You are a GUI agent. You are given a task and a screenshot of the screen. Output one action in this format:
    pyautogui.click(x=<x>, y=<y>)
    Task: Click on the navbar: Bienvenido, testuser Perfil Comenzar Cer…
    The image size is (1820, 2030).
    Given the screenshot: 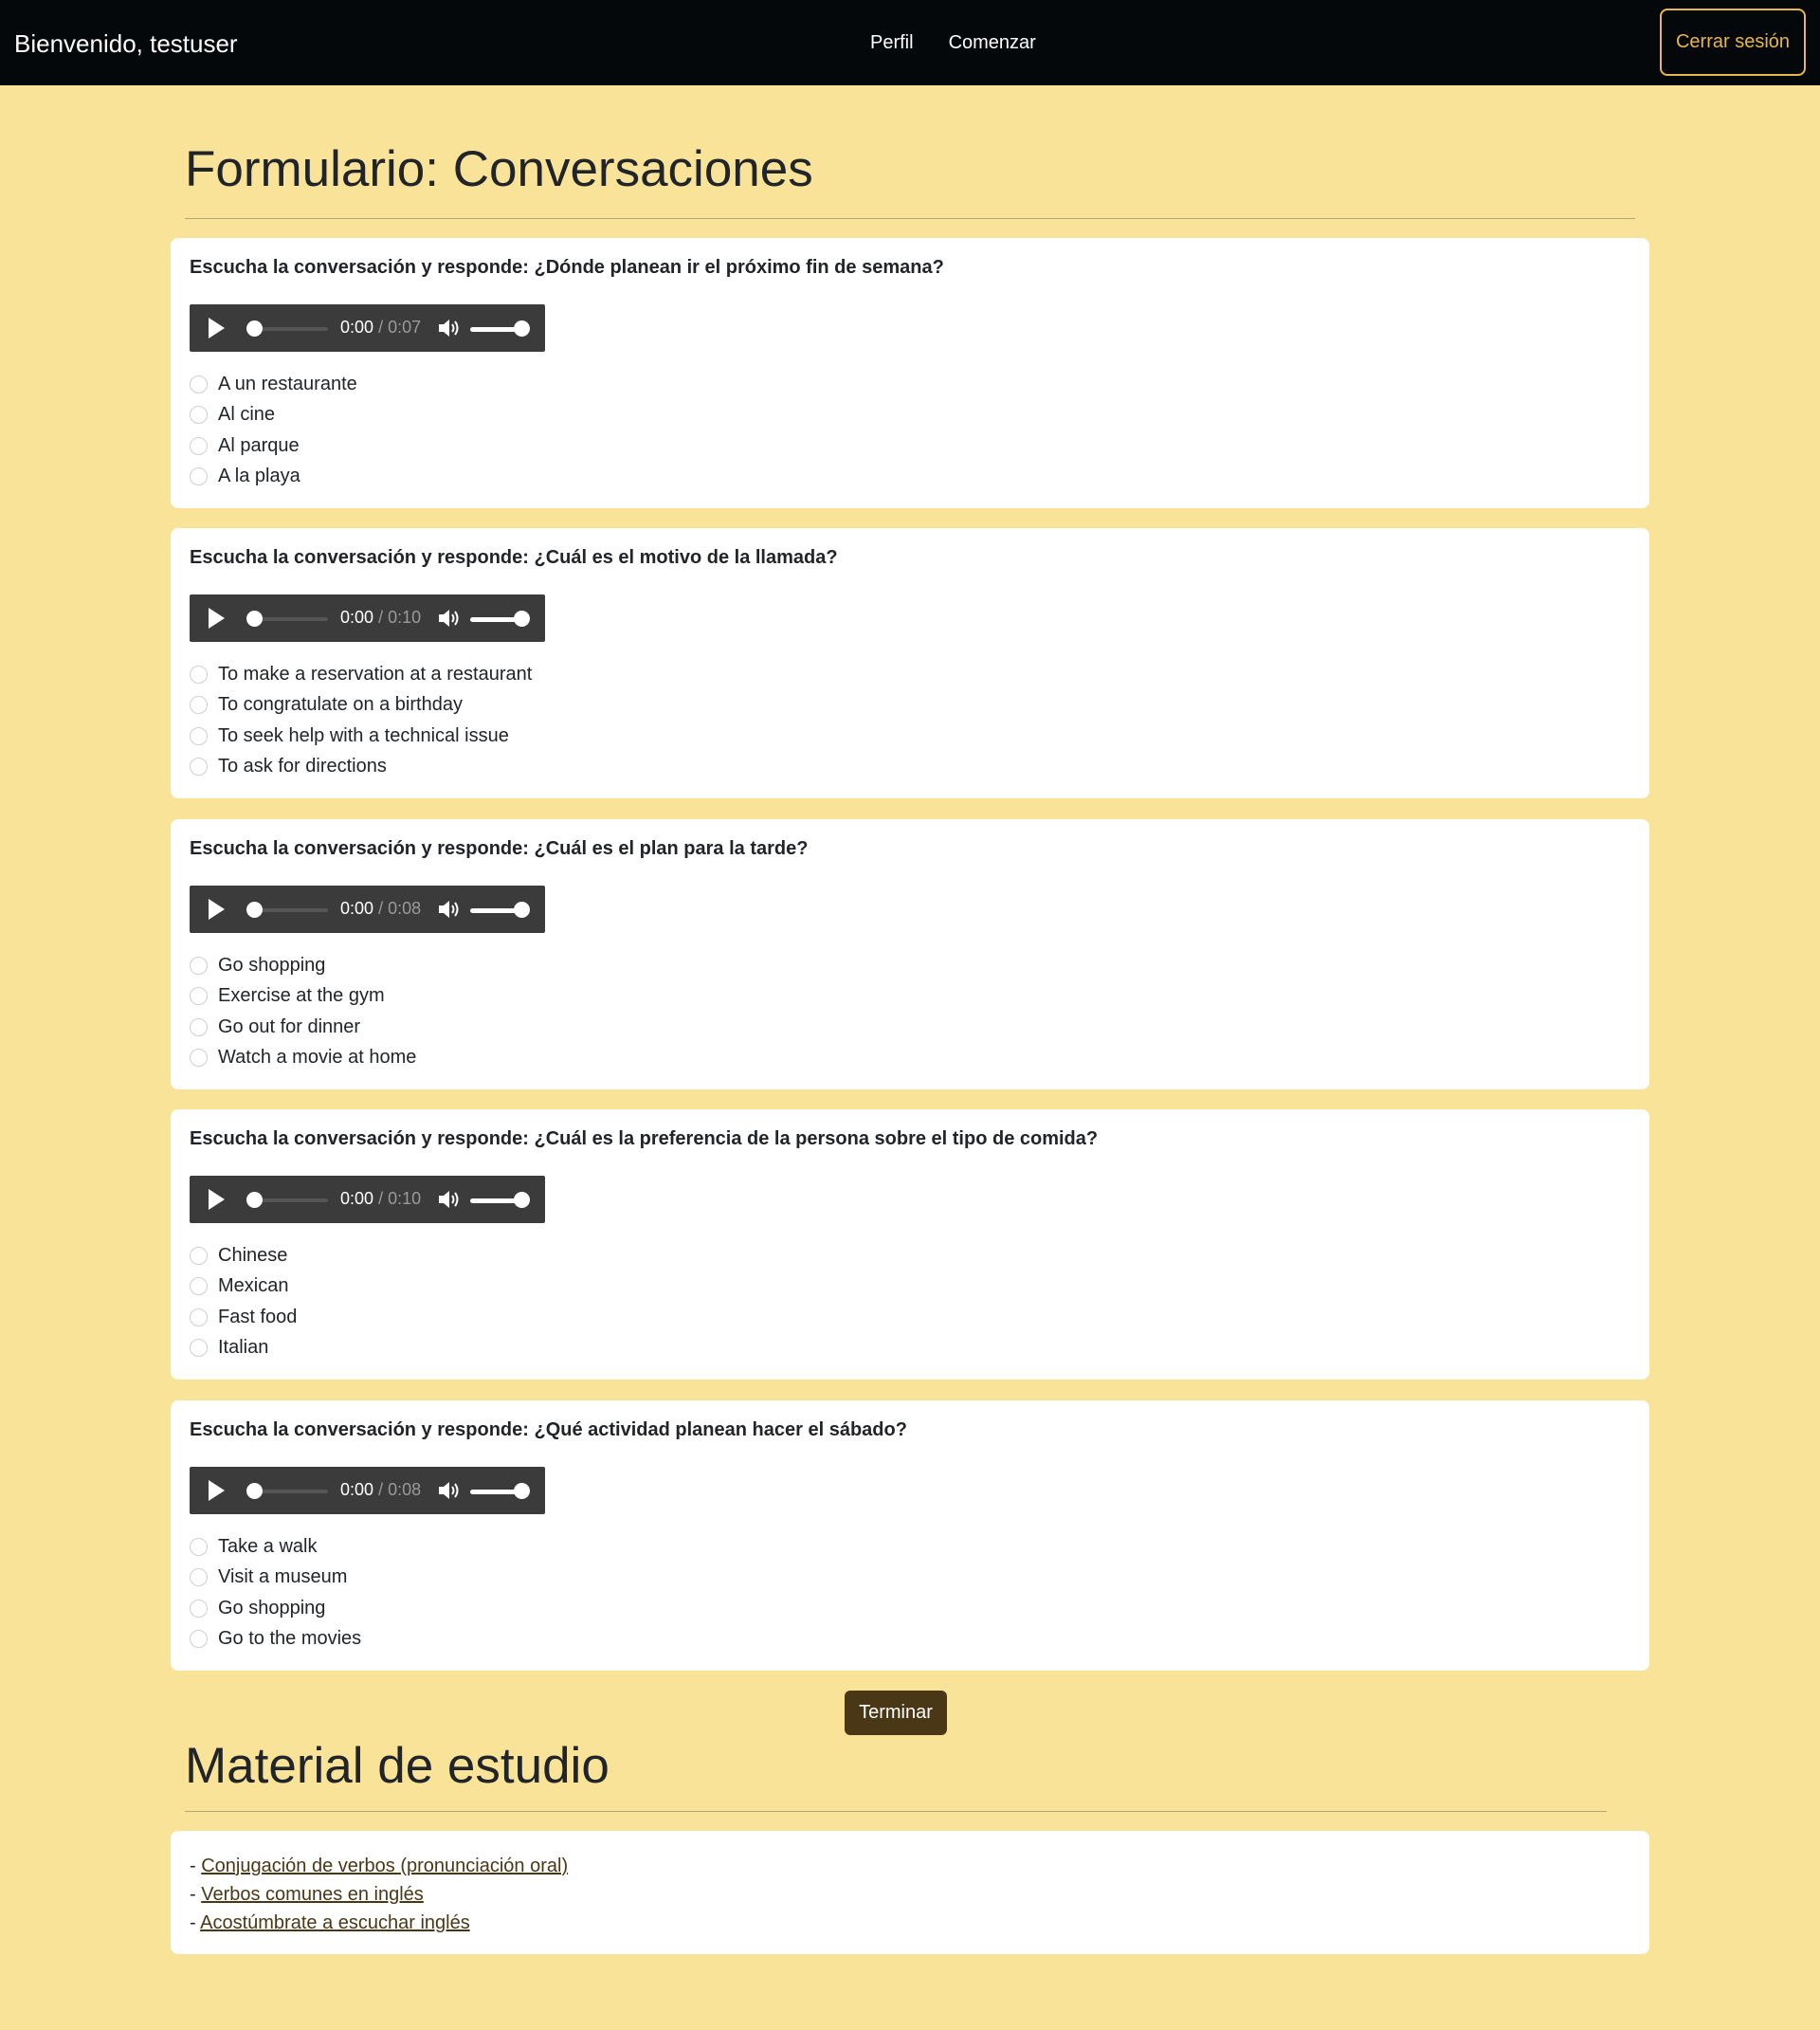 What is the action you would take?
    pyautogui.click(x=910, y=42)
    